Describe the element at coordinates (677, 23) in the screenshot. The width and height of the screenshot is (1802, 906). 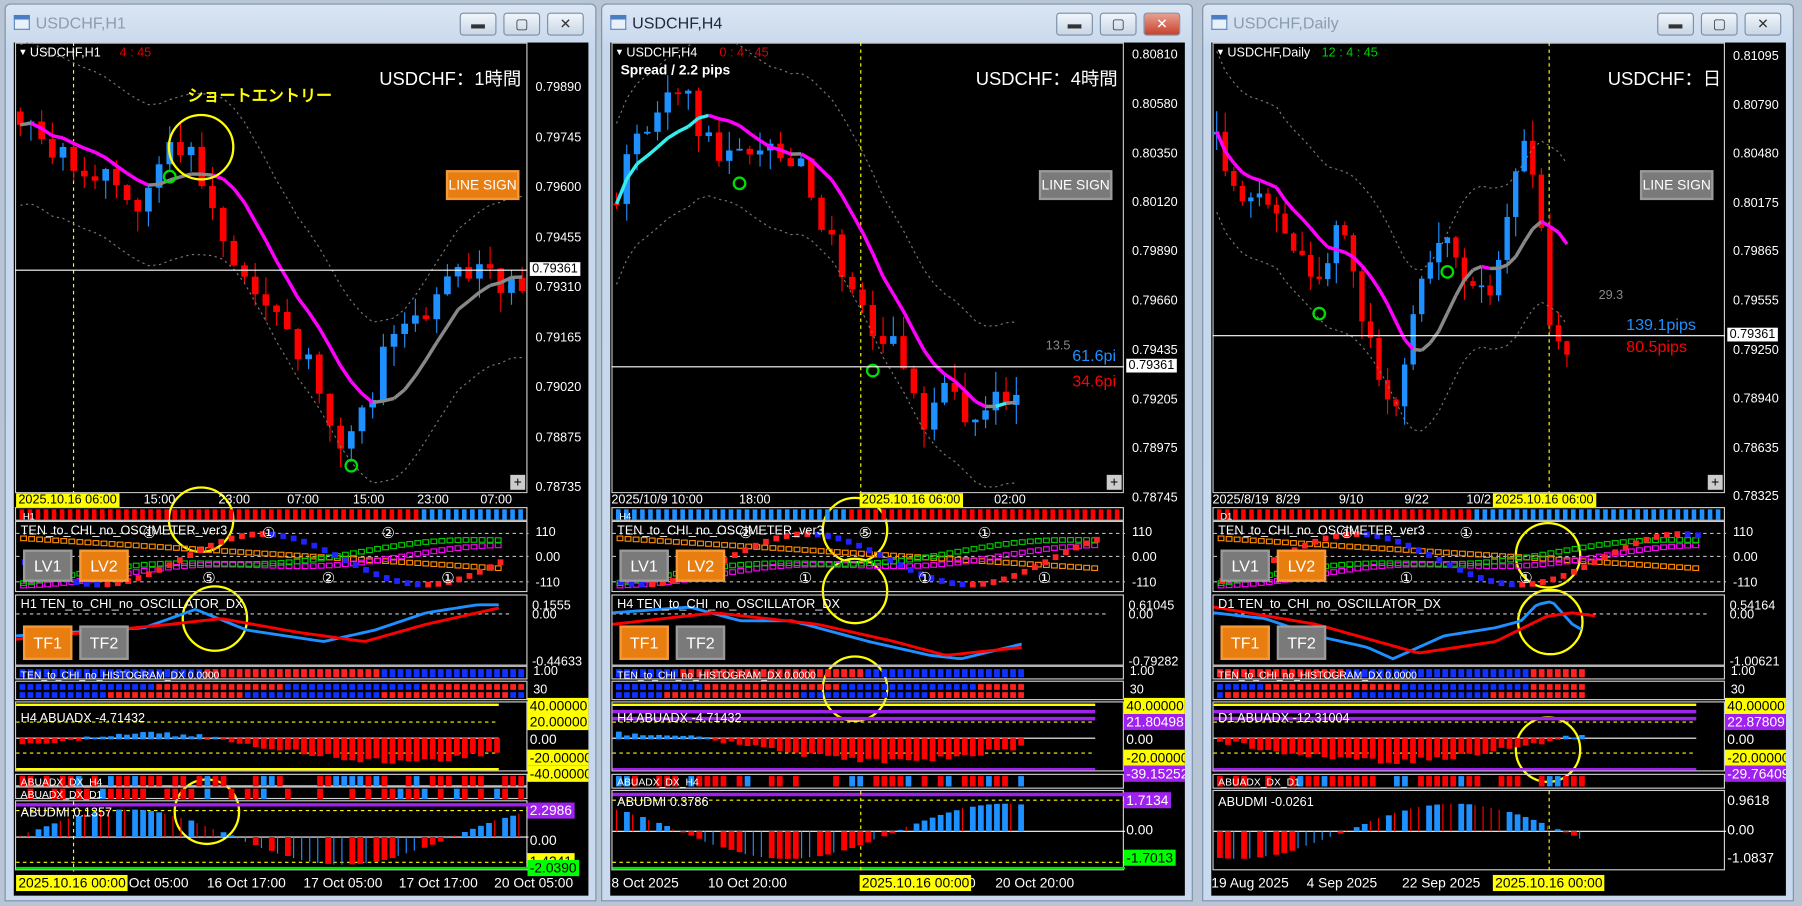
I see `window-title: USDCHF,H4` at that location.